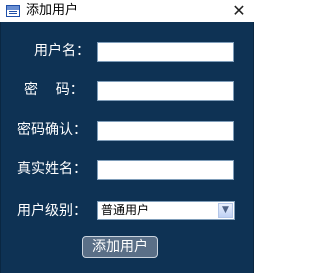  I want to click on real-name-input, so click(165, 170).